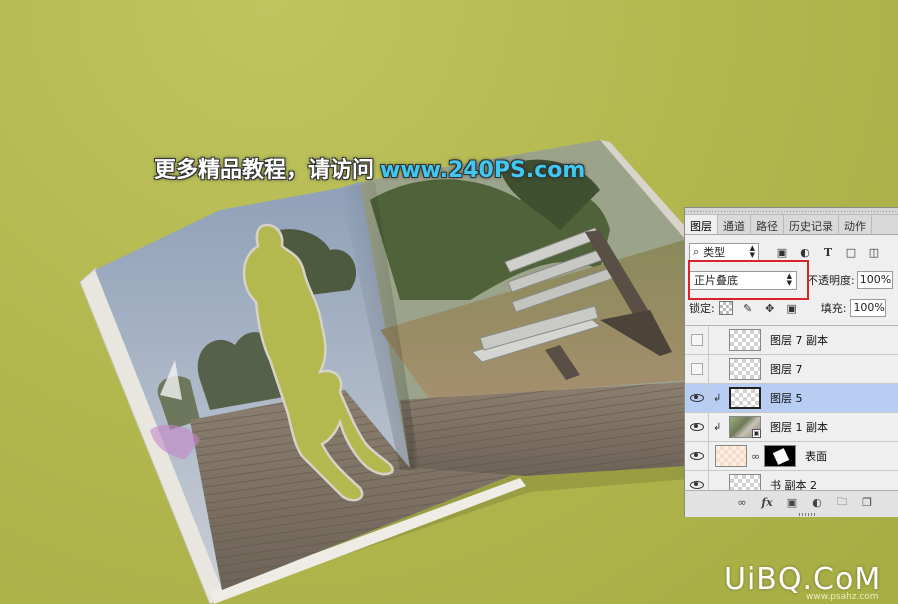  What do you see at coordinates (874, 280) in the screenshot?
I see `opacity-input: 100%` at bounding box center [874, 280].